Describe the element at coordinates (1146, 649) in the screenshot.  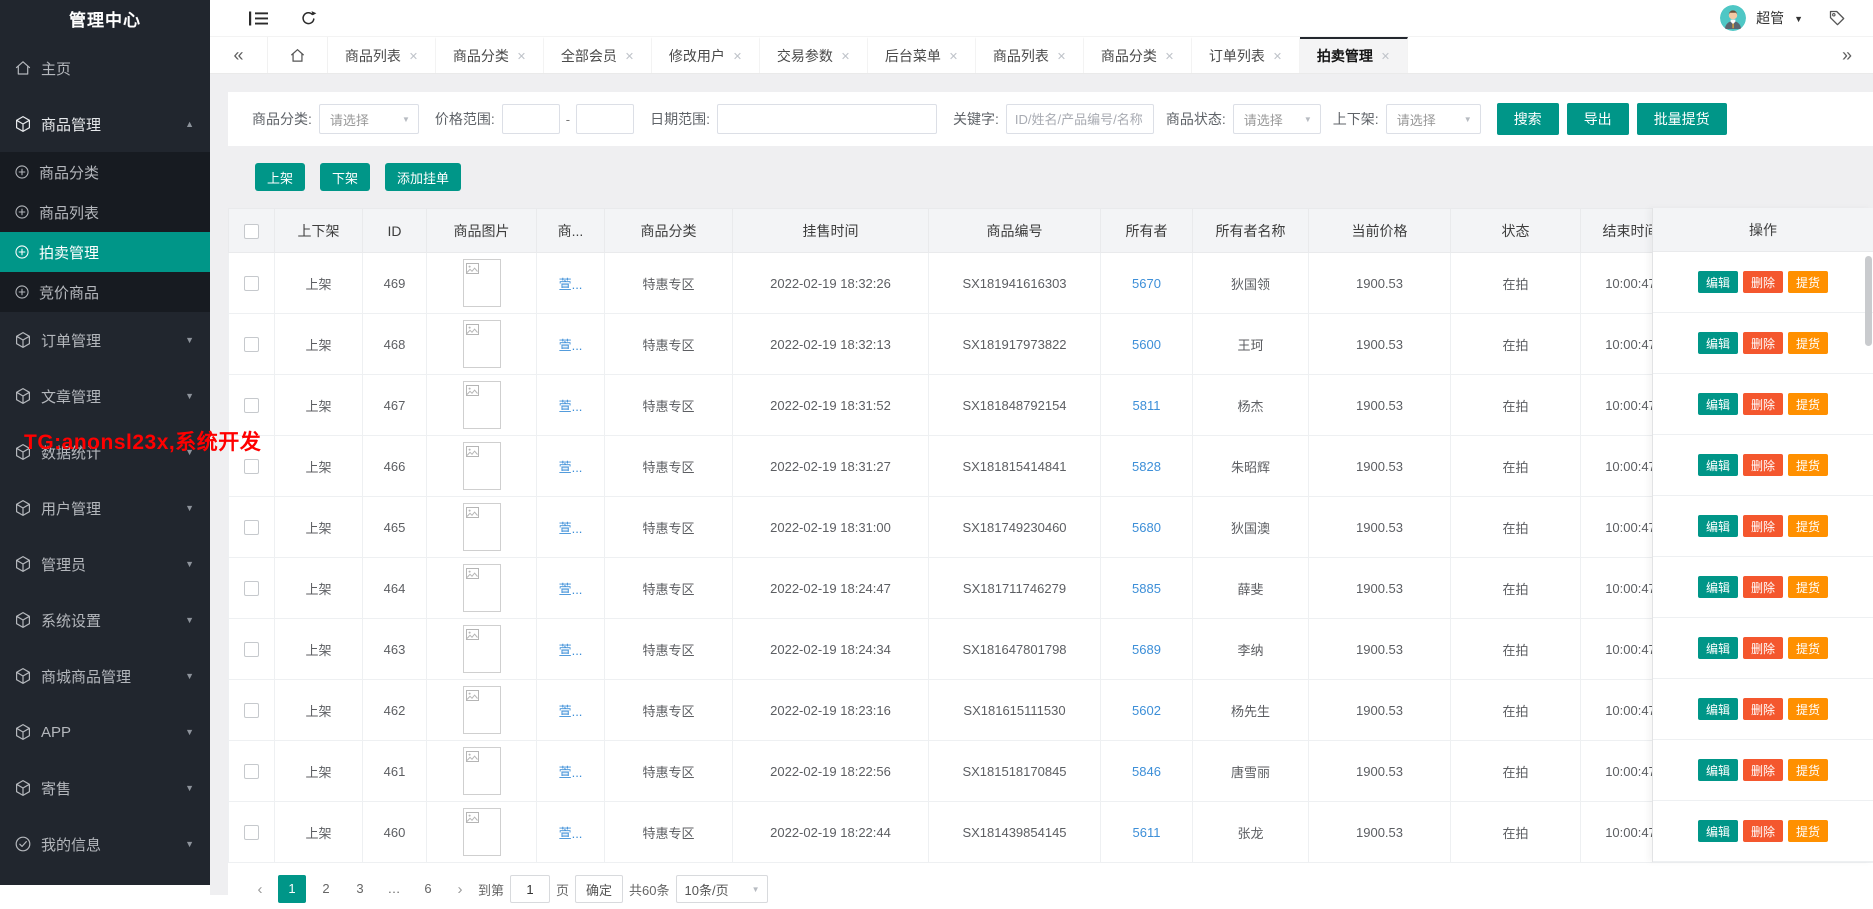
I see `owner-link: 5689` at that location.